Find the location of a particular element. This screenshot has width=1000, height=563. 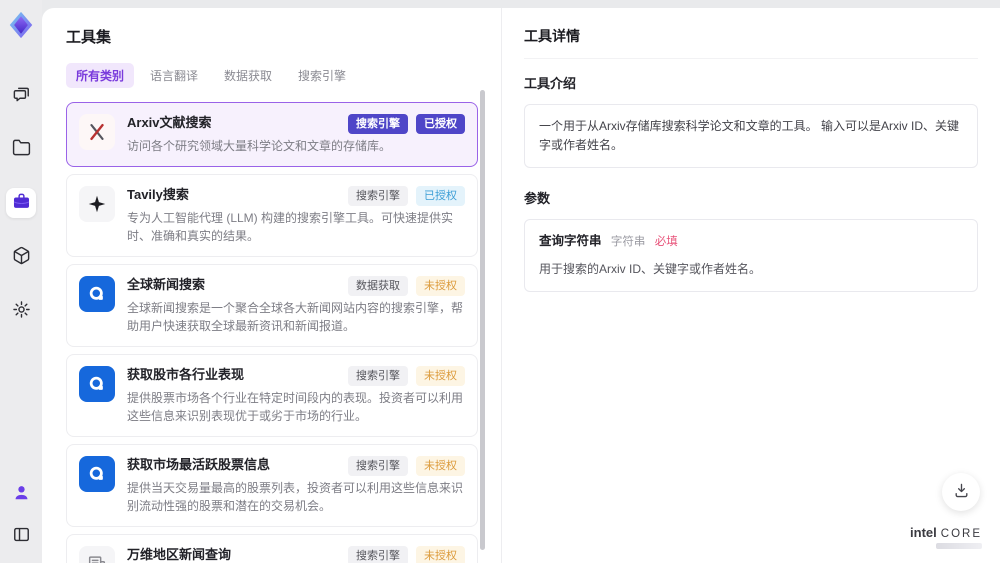

sparkle-icon is located at coordinates (97, 204).